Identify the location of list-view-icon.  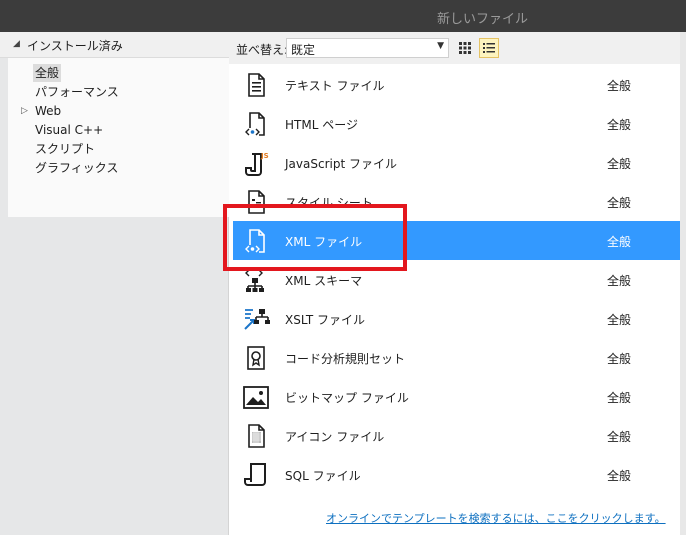
(489, 48).